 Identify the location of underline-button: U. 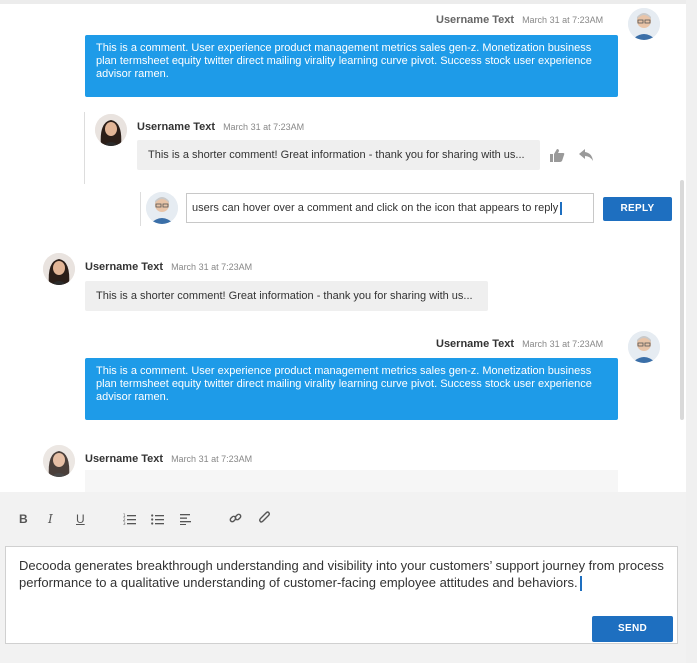
(80, 519).